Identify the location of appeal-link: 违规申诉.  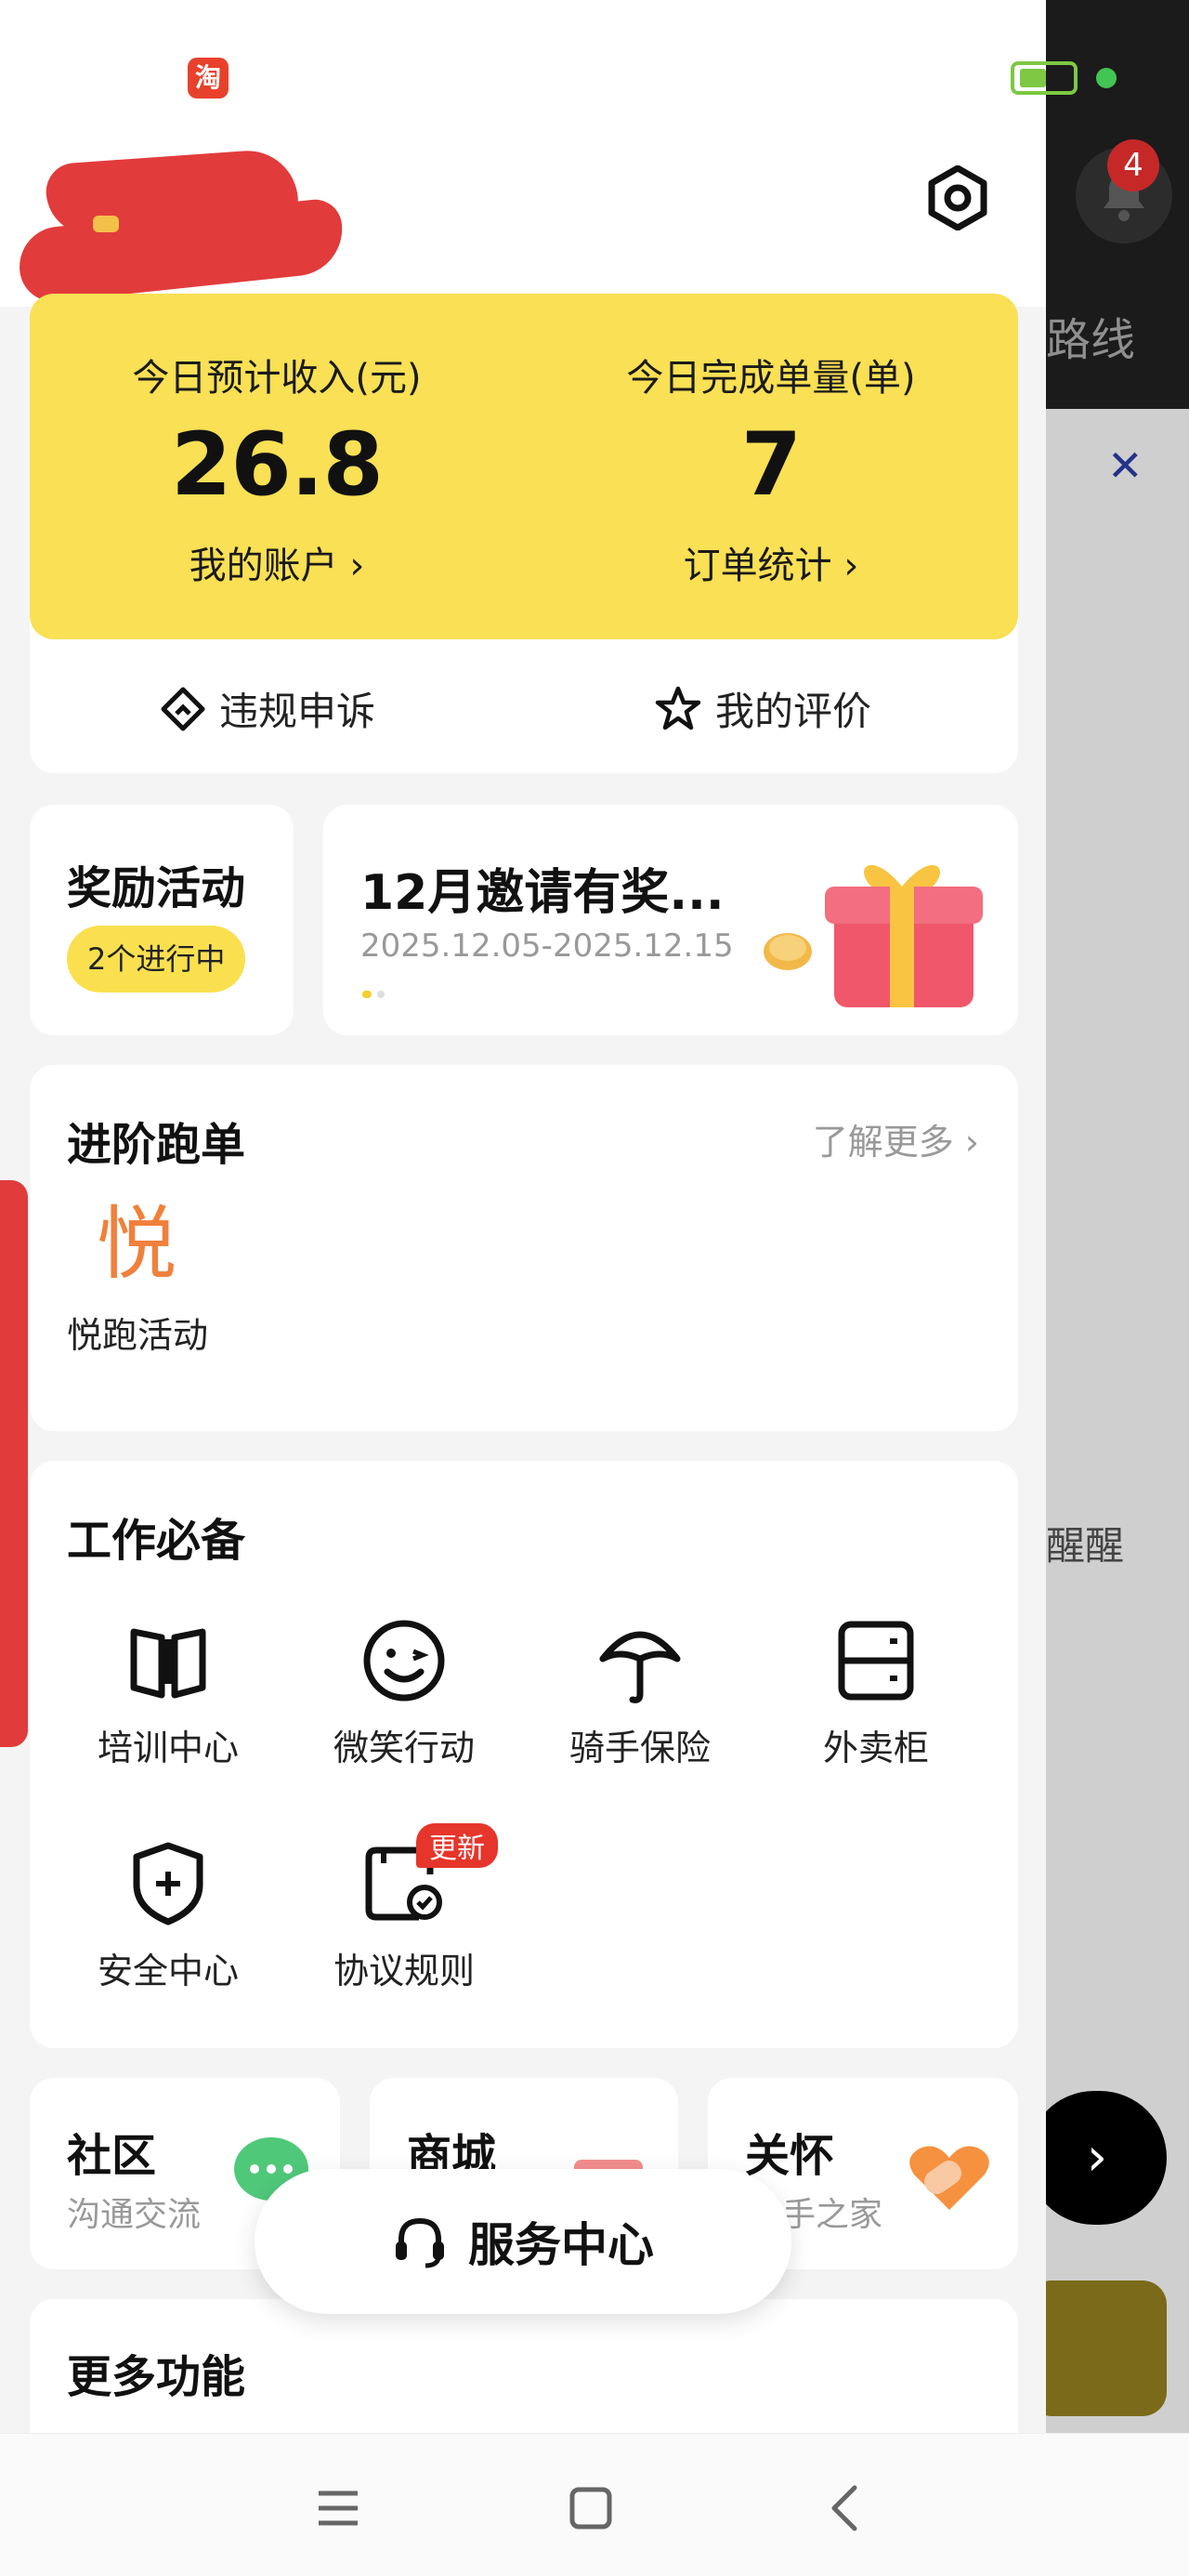
(267, 708).